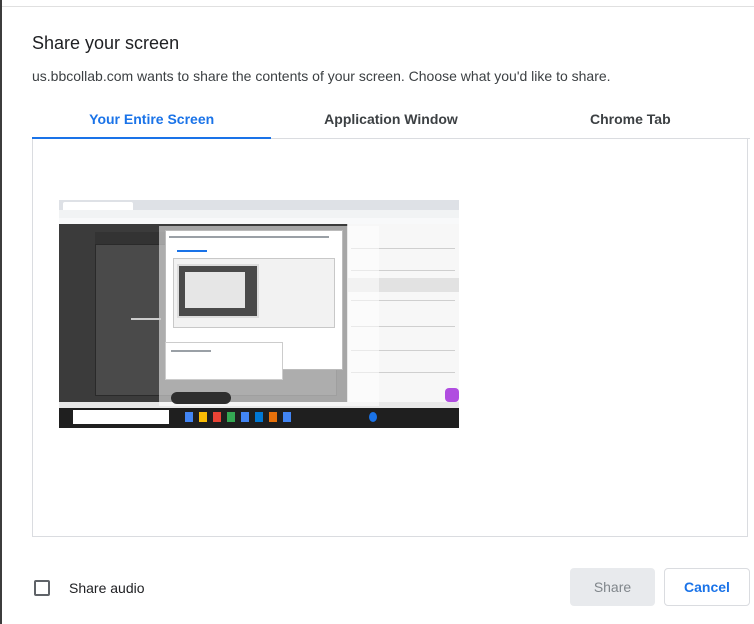  Describe the element at coordinates (152, 119) in the screenshot. I see `tab-entire-screen: Your Entire Screen` at that location.